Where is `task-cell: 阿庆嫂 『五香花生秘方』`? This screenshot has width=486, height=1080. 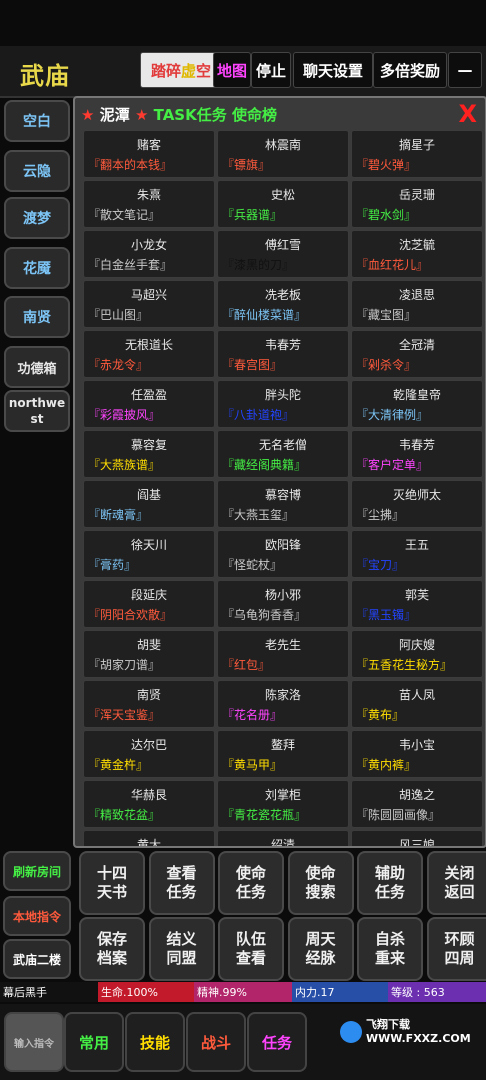 task-cell: 阿庆嫂 『五香花生秘方』 is located at coordinates (417, 654).